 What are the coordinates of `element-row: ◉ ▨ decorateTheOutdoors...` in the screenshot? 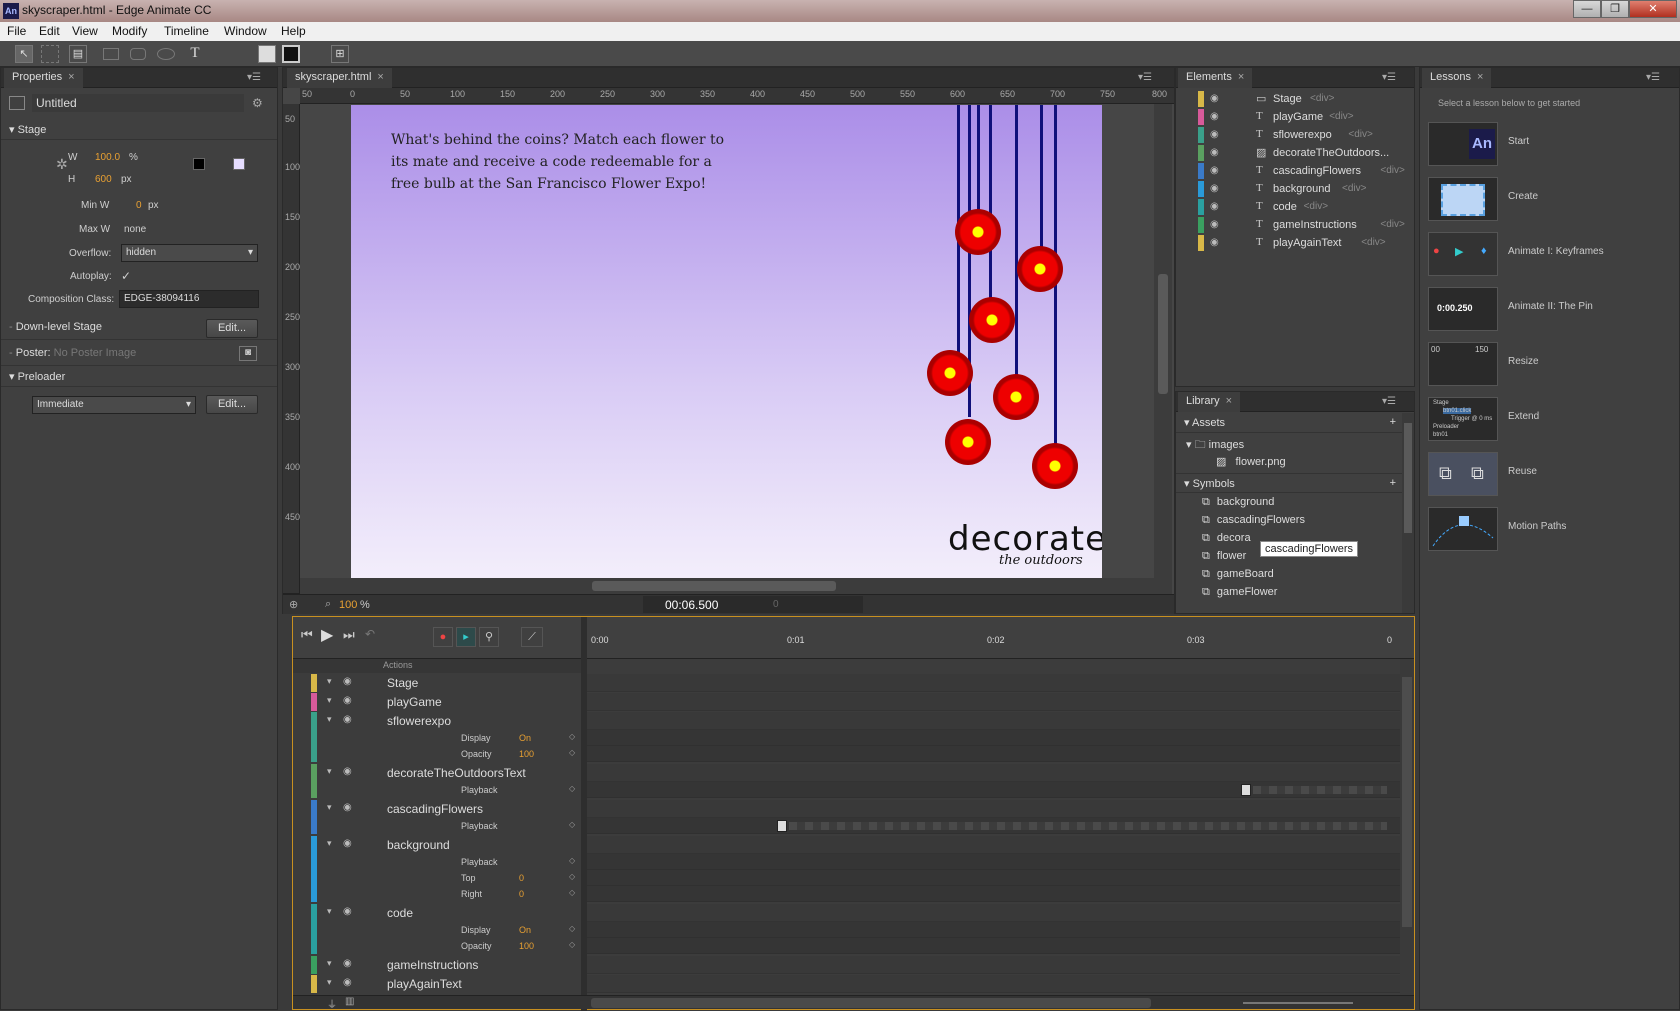 It's located at (1295, 153).